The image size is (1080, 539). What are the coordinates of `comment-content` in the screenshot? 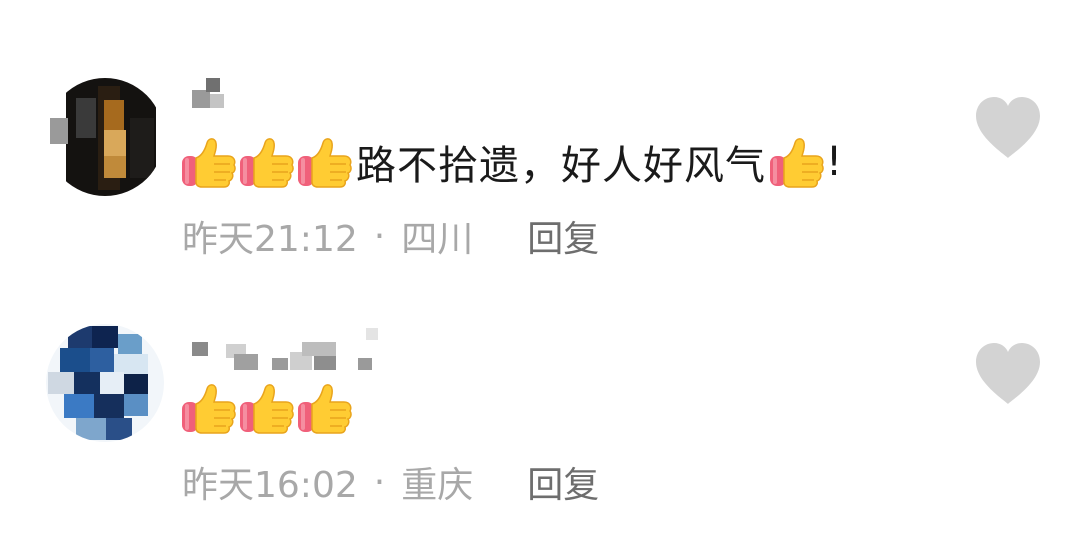 It's located at (267, 408).